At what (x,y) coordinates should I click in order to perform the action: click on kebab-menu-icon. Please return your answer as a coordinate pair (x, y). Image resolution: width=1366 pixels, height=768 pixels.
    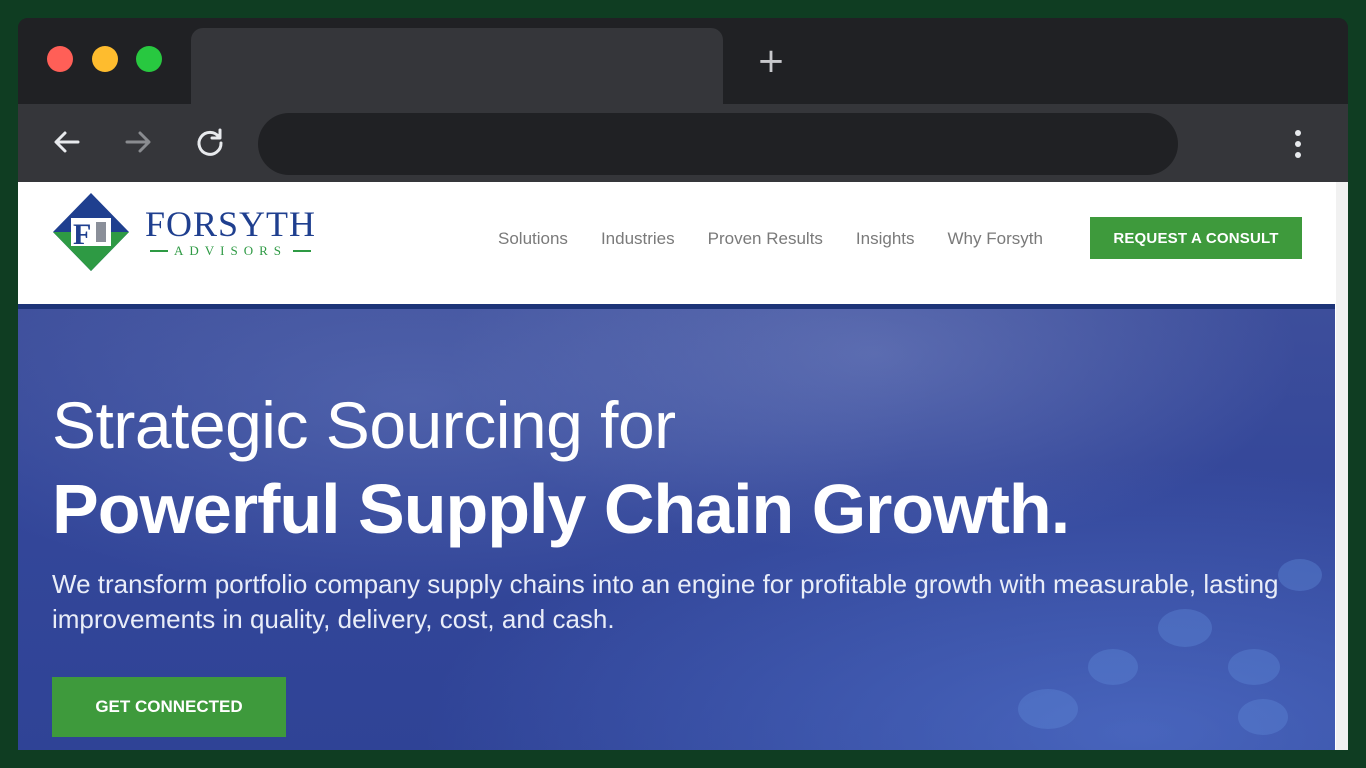
    Looking at the image, I should click on (1298, 133).